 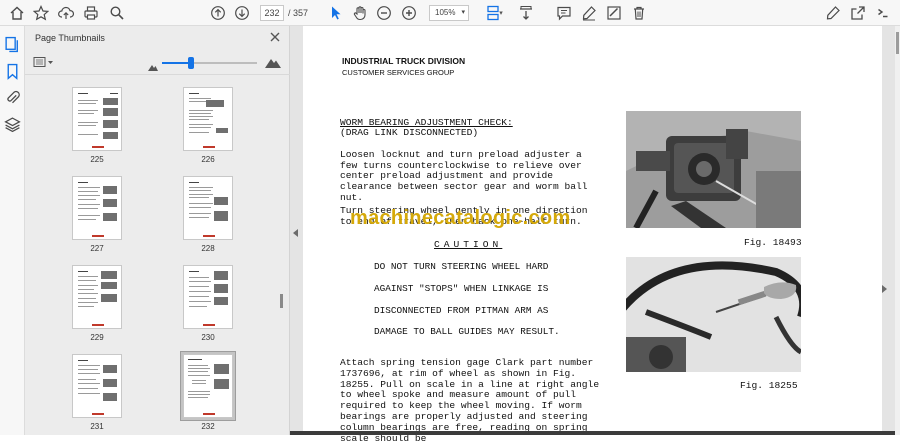 What do you see at coordinates (298, 13) in the screenshot?
I see `page-total-label: / 357` at bounding box center [298, 13].